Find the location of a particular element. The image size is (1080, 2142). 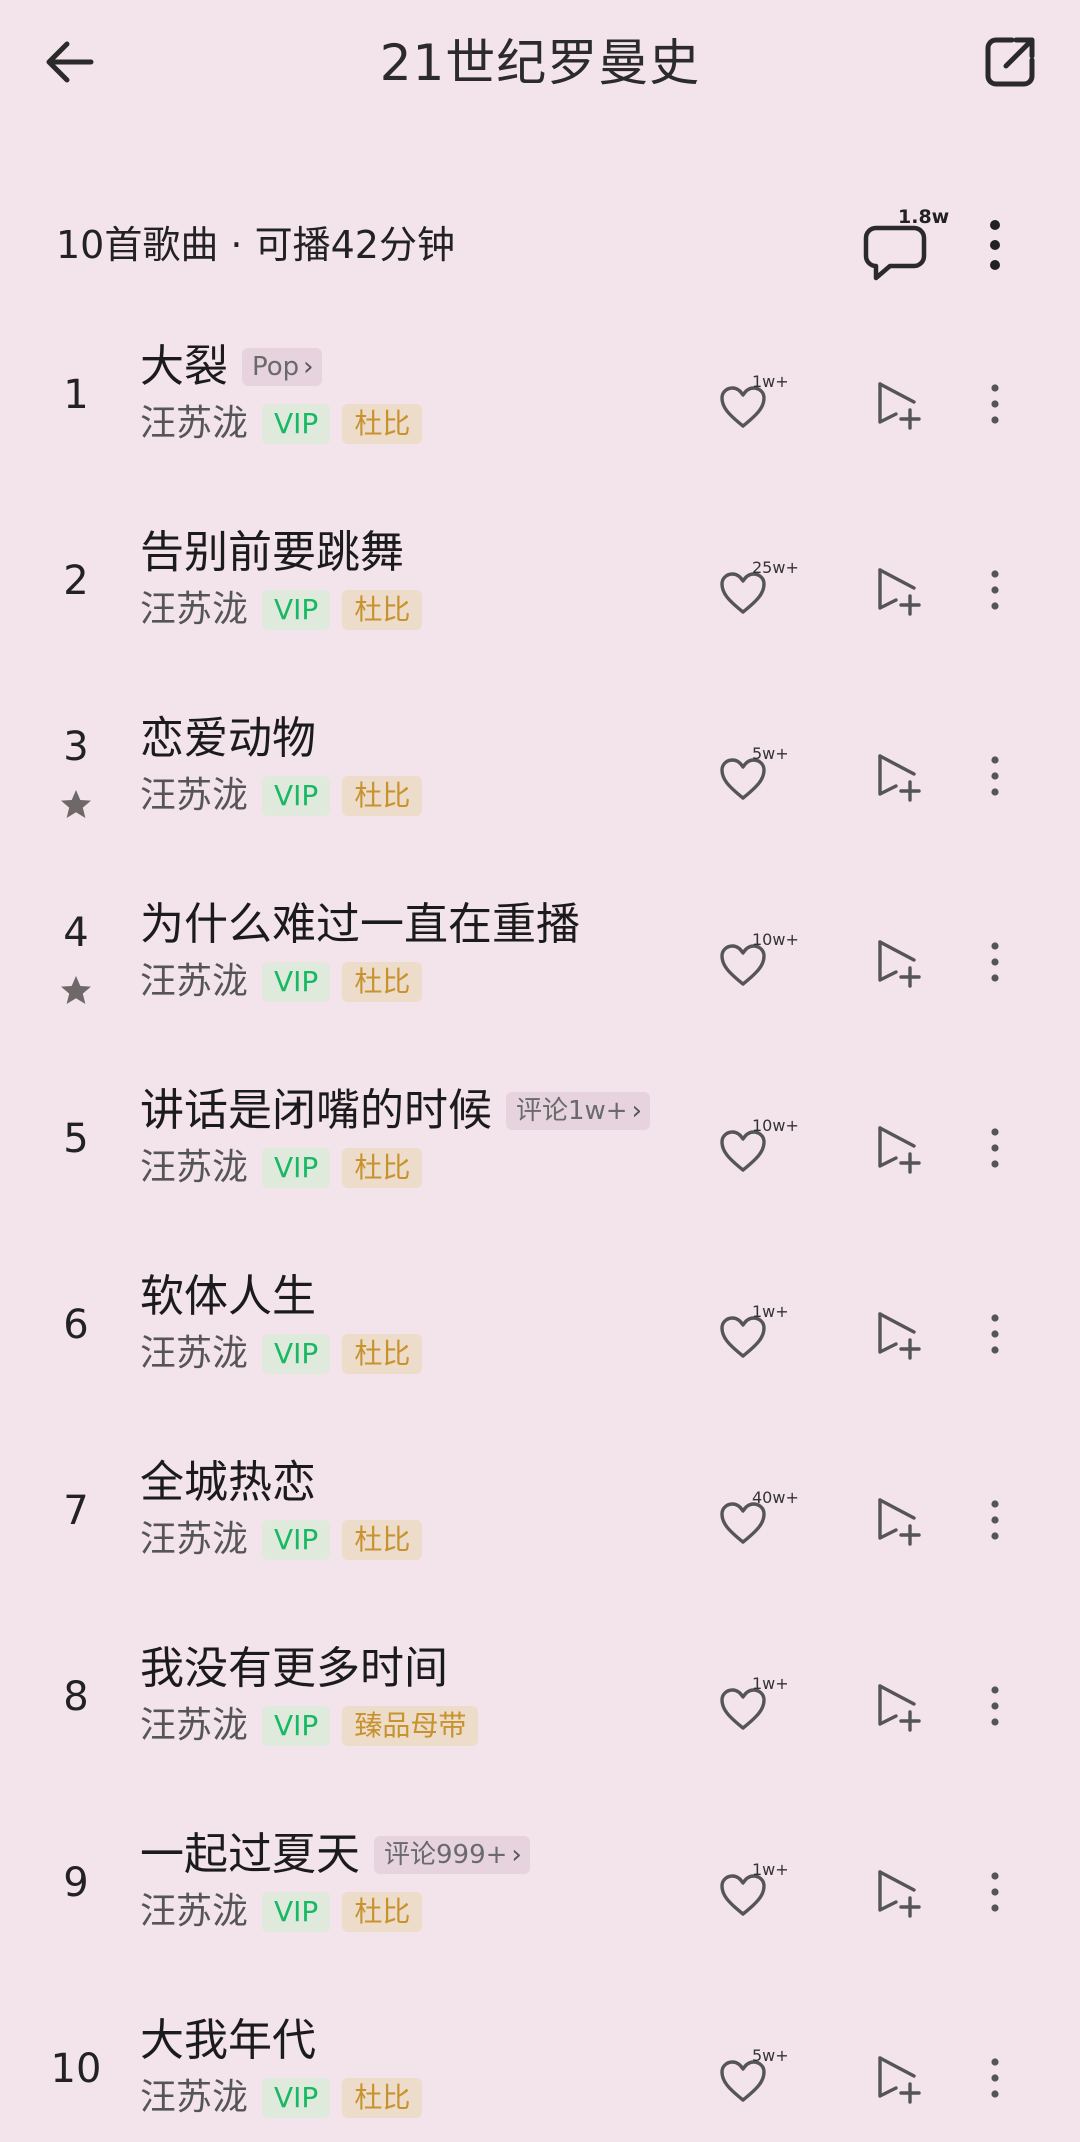

song-row: 7 全城热恋 汪苏泷 VIP 杜比 40w+ is located at coordinates (540, 1527).